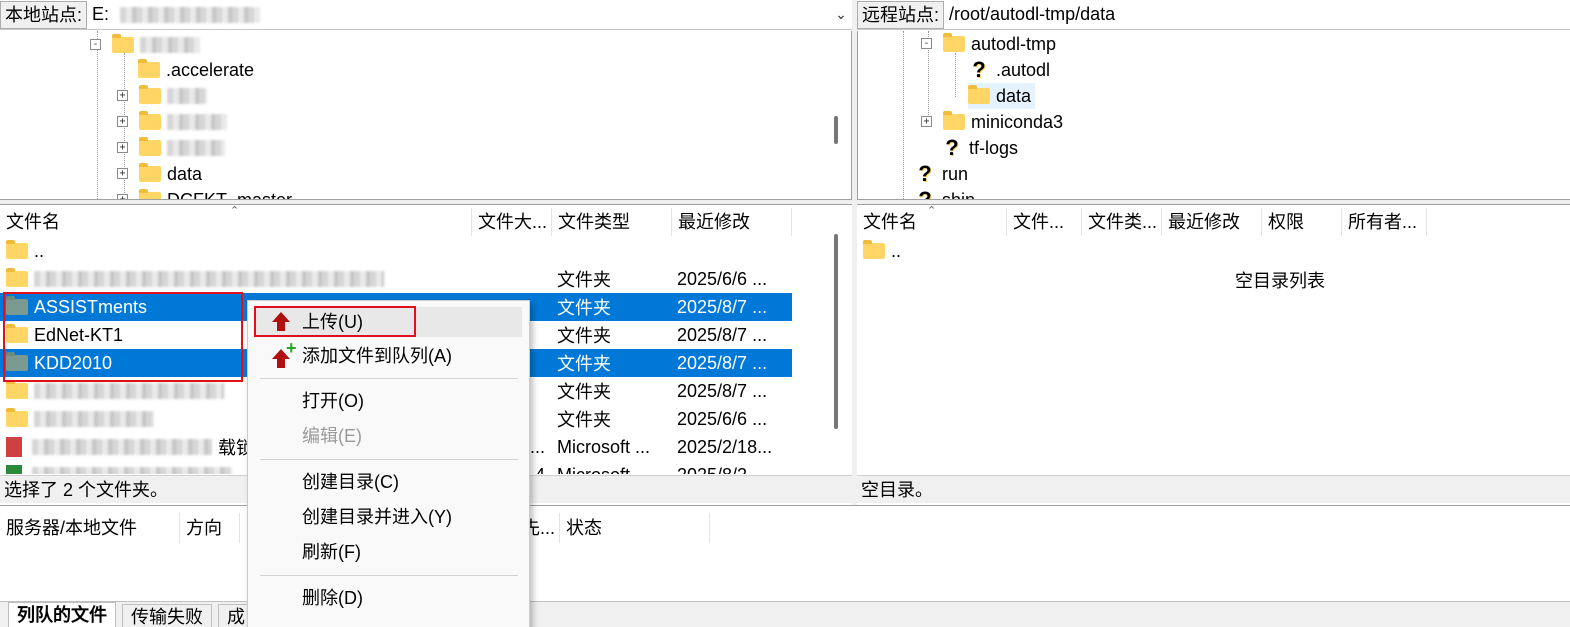  What do you see at coordinates (332, 598) in the screenshot?
I see `menu-item-label: 删除(D)` at bounding box center [332, 598].